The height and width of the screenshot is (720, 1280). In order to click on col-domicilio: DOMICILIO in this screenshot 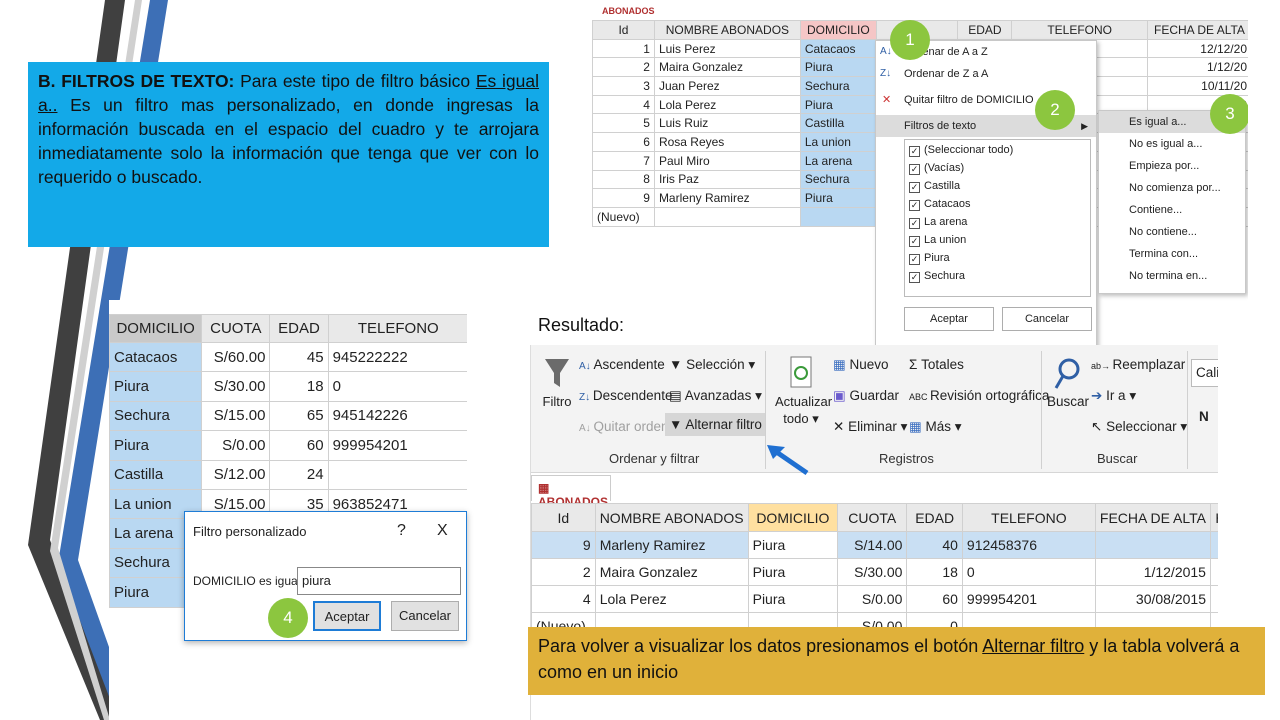, I will do `click(838, 30)`.